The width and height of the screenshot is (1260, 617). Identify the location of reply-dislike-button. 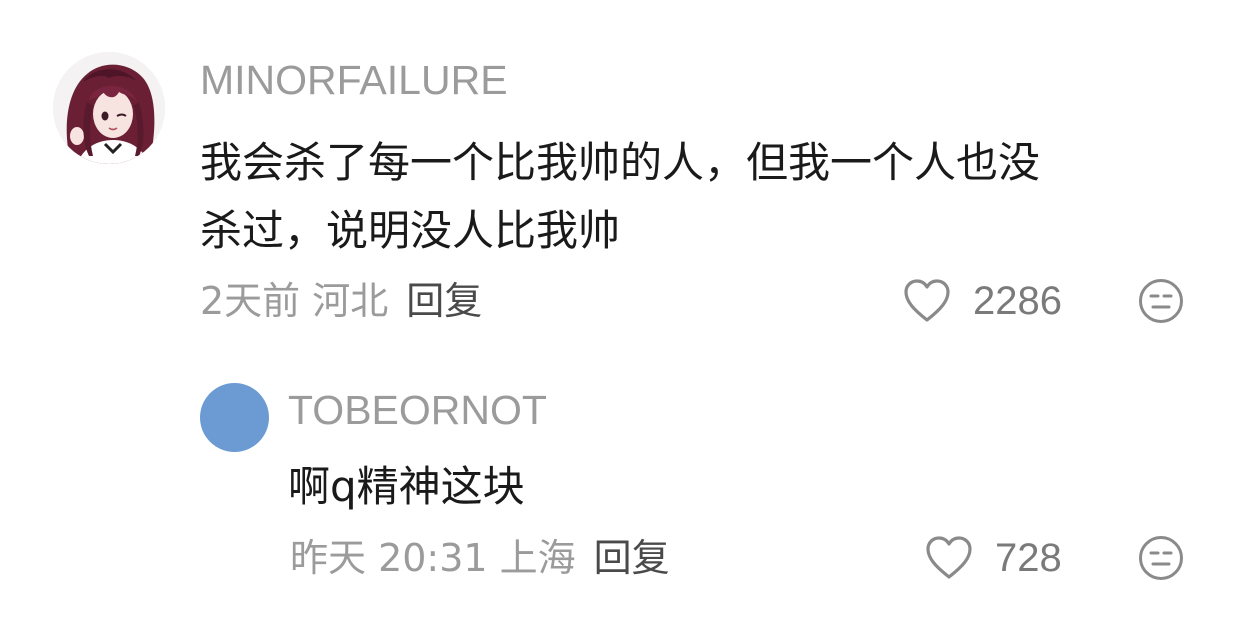
(1161, 560).